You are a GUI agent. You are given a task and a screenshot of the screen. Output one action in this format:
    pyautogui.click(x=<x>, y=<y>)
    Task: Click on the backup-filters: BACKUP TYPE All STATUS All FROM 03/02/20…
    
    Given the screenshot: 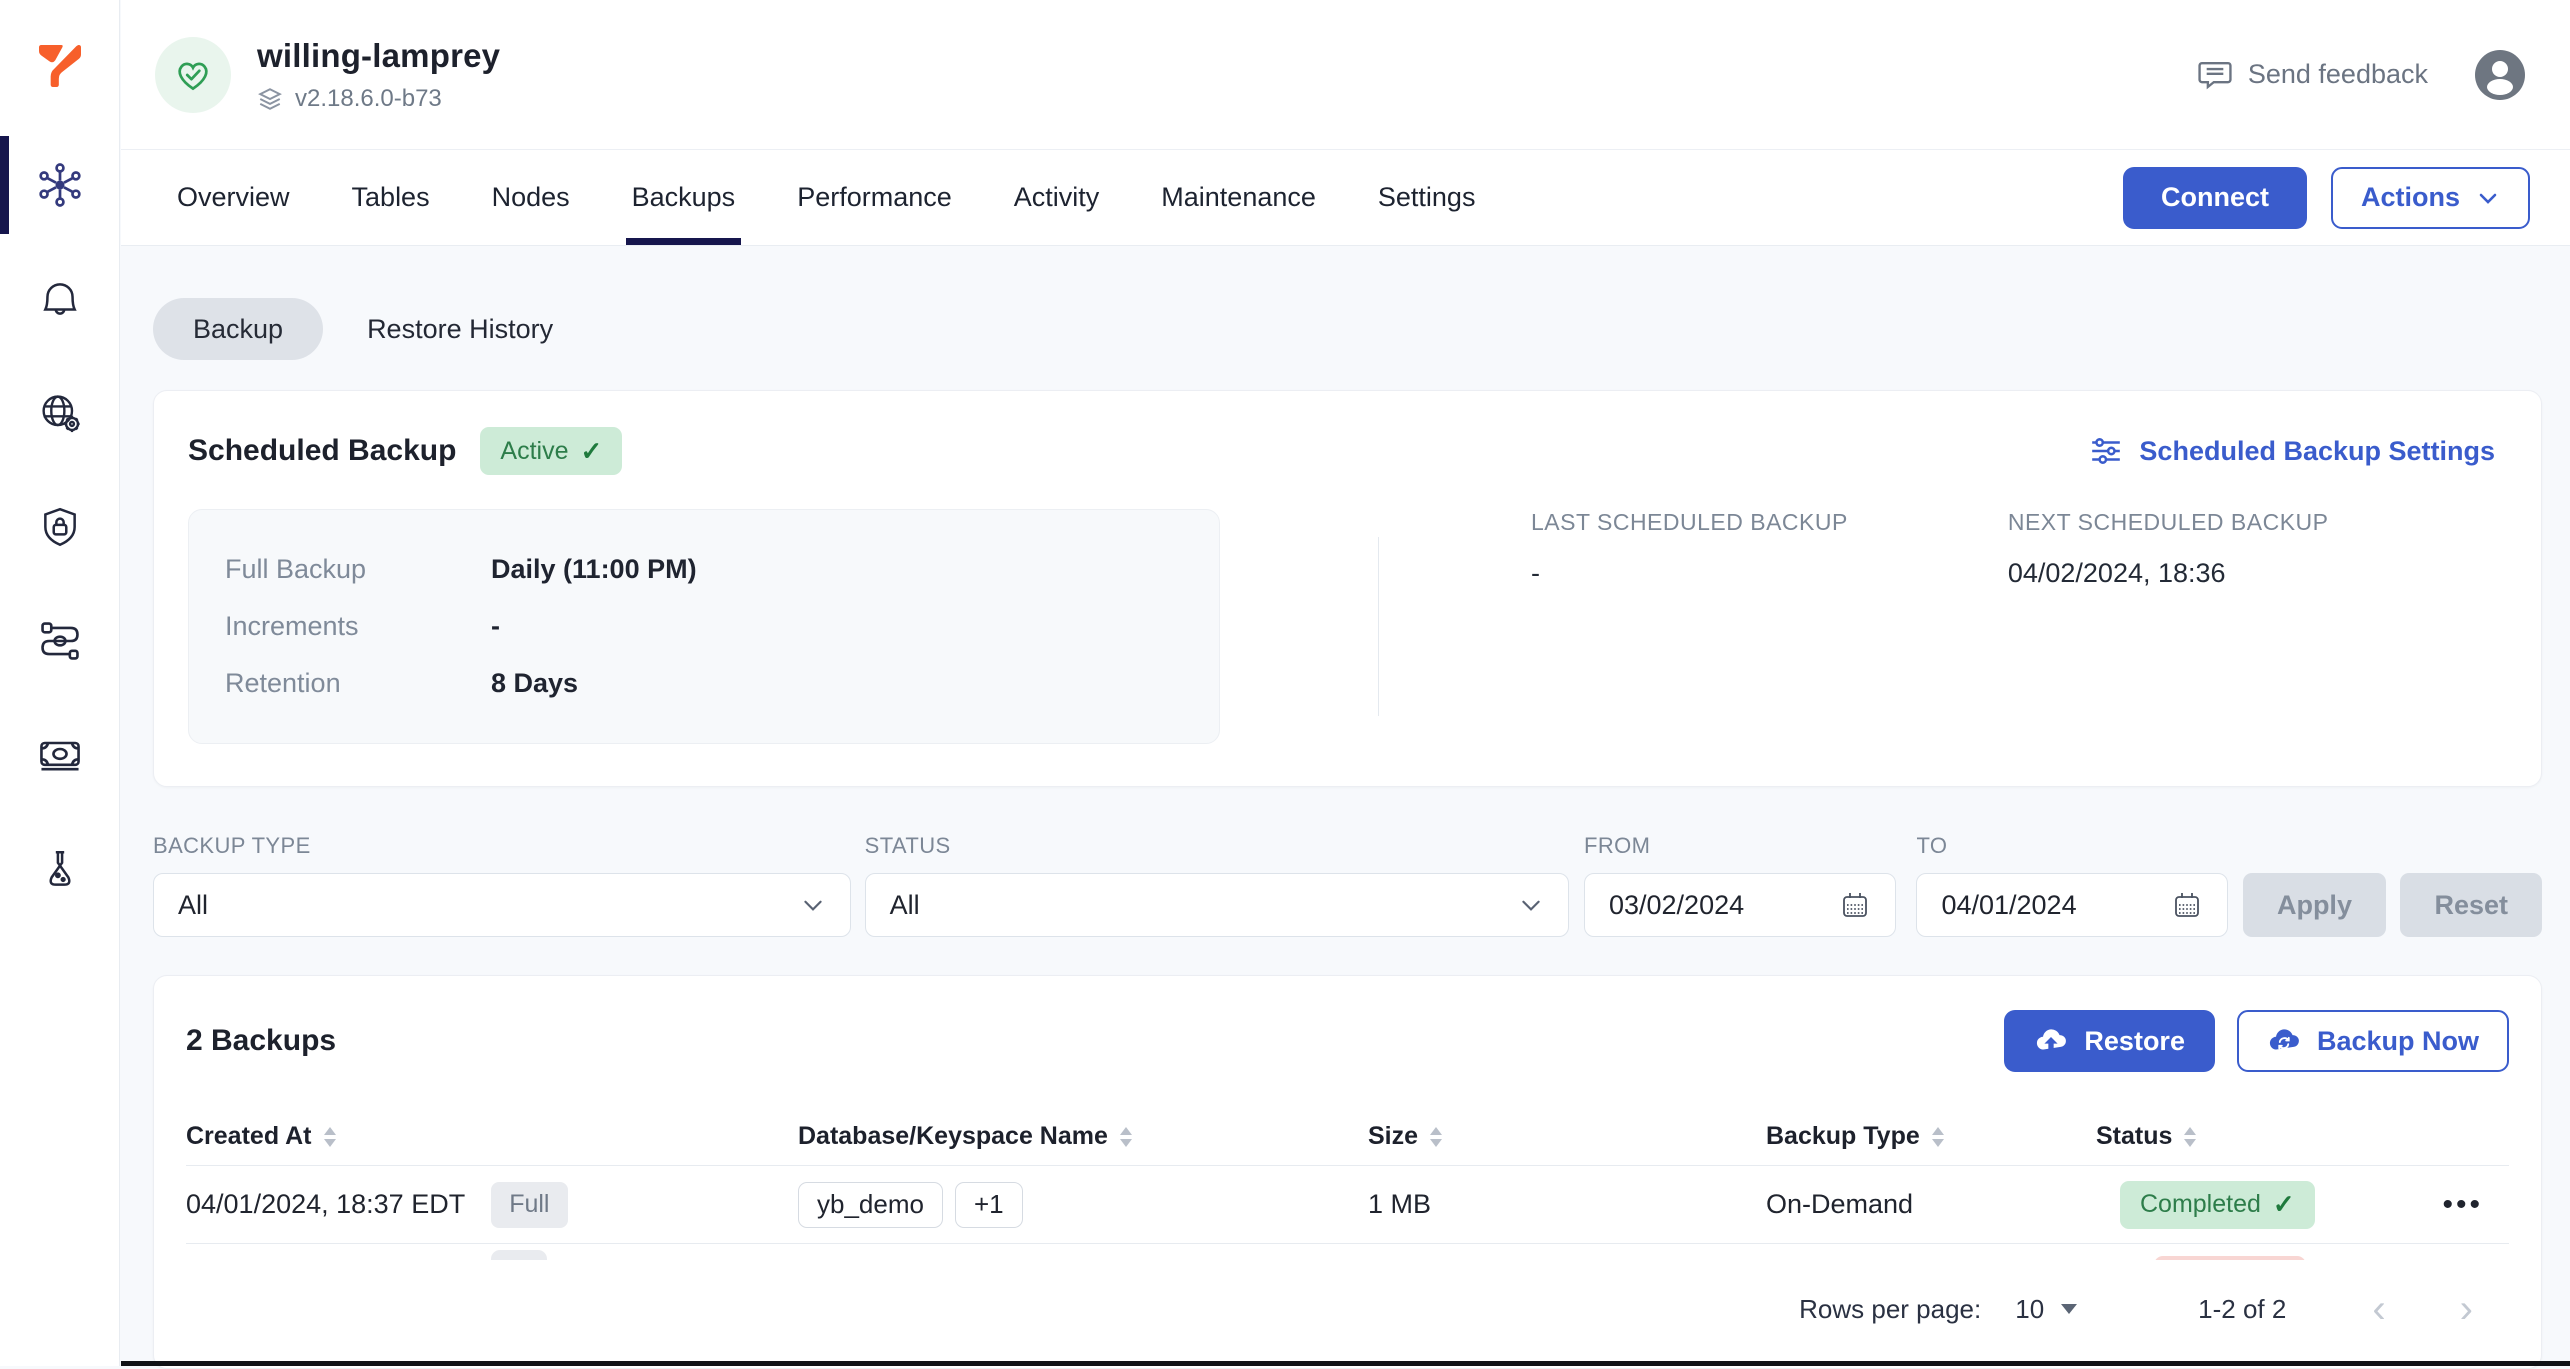 What is the action you would take?
    pyautogui.click(x=1347, y=885)
    